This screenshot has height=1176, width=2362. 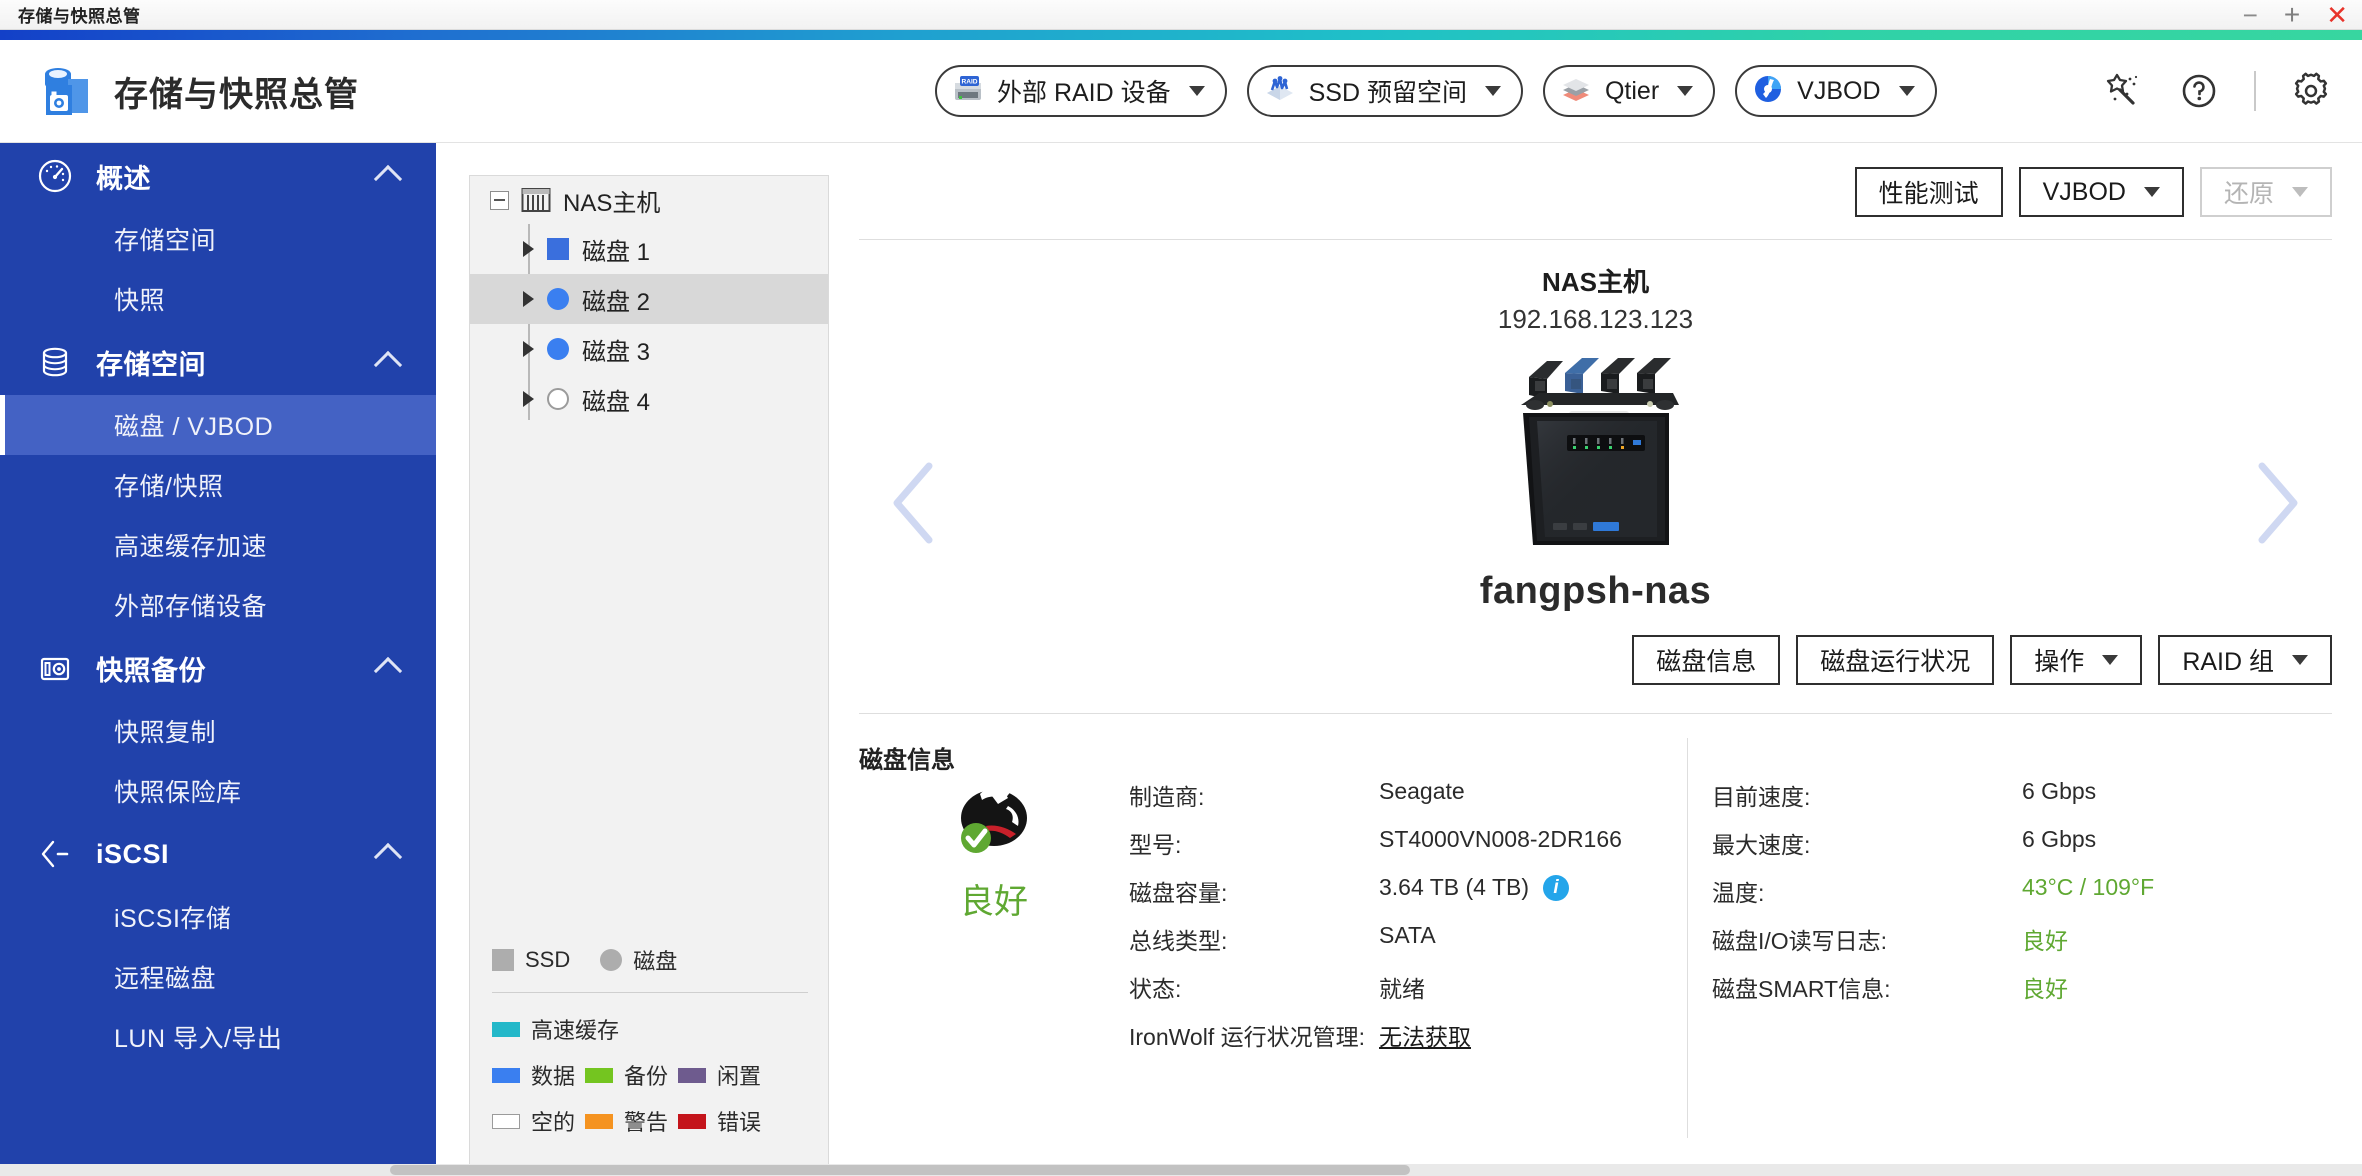 What do you see at coordinates (655, 961) in the screenshot?
I see `legend-label: 磁盘` at bounding box center [655, 961].